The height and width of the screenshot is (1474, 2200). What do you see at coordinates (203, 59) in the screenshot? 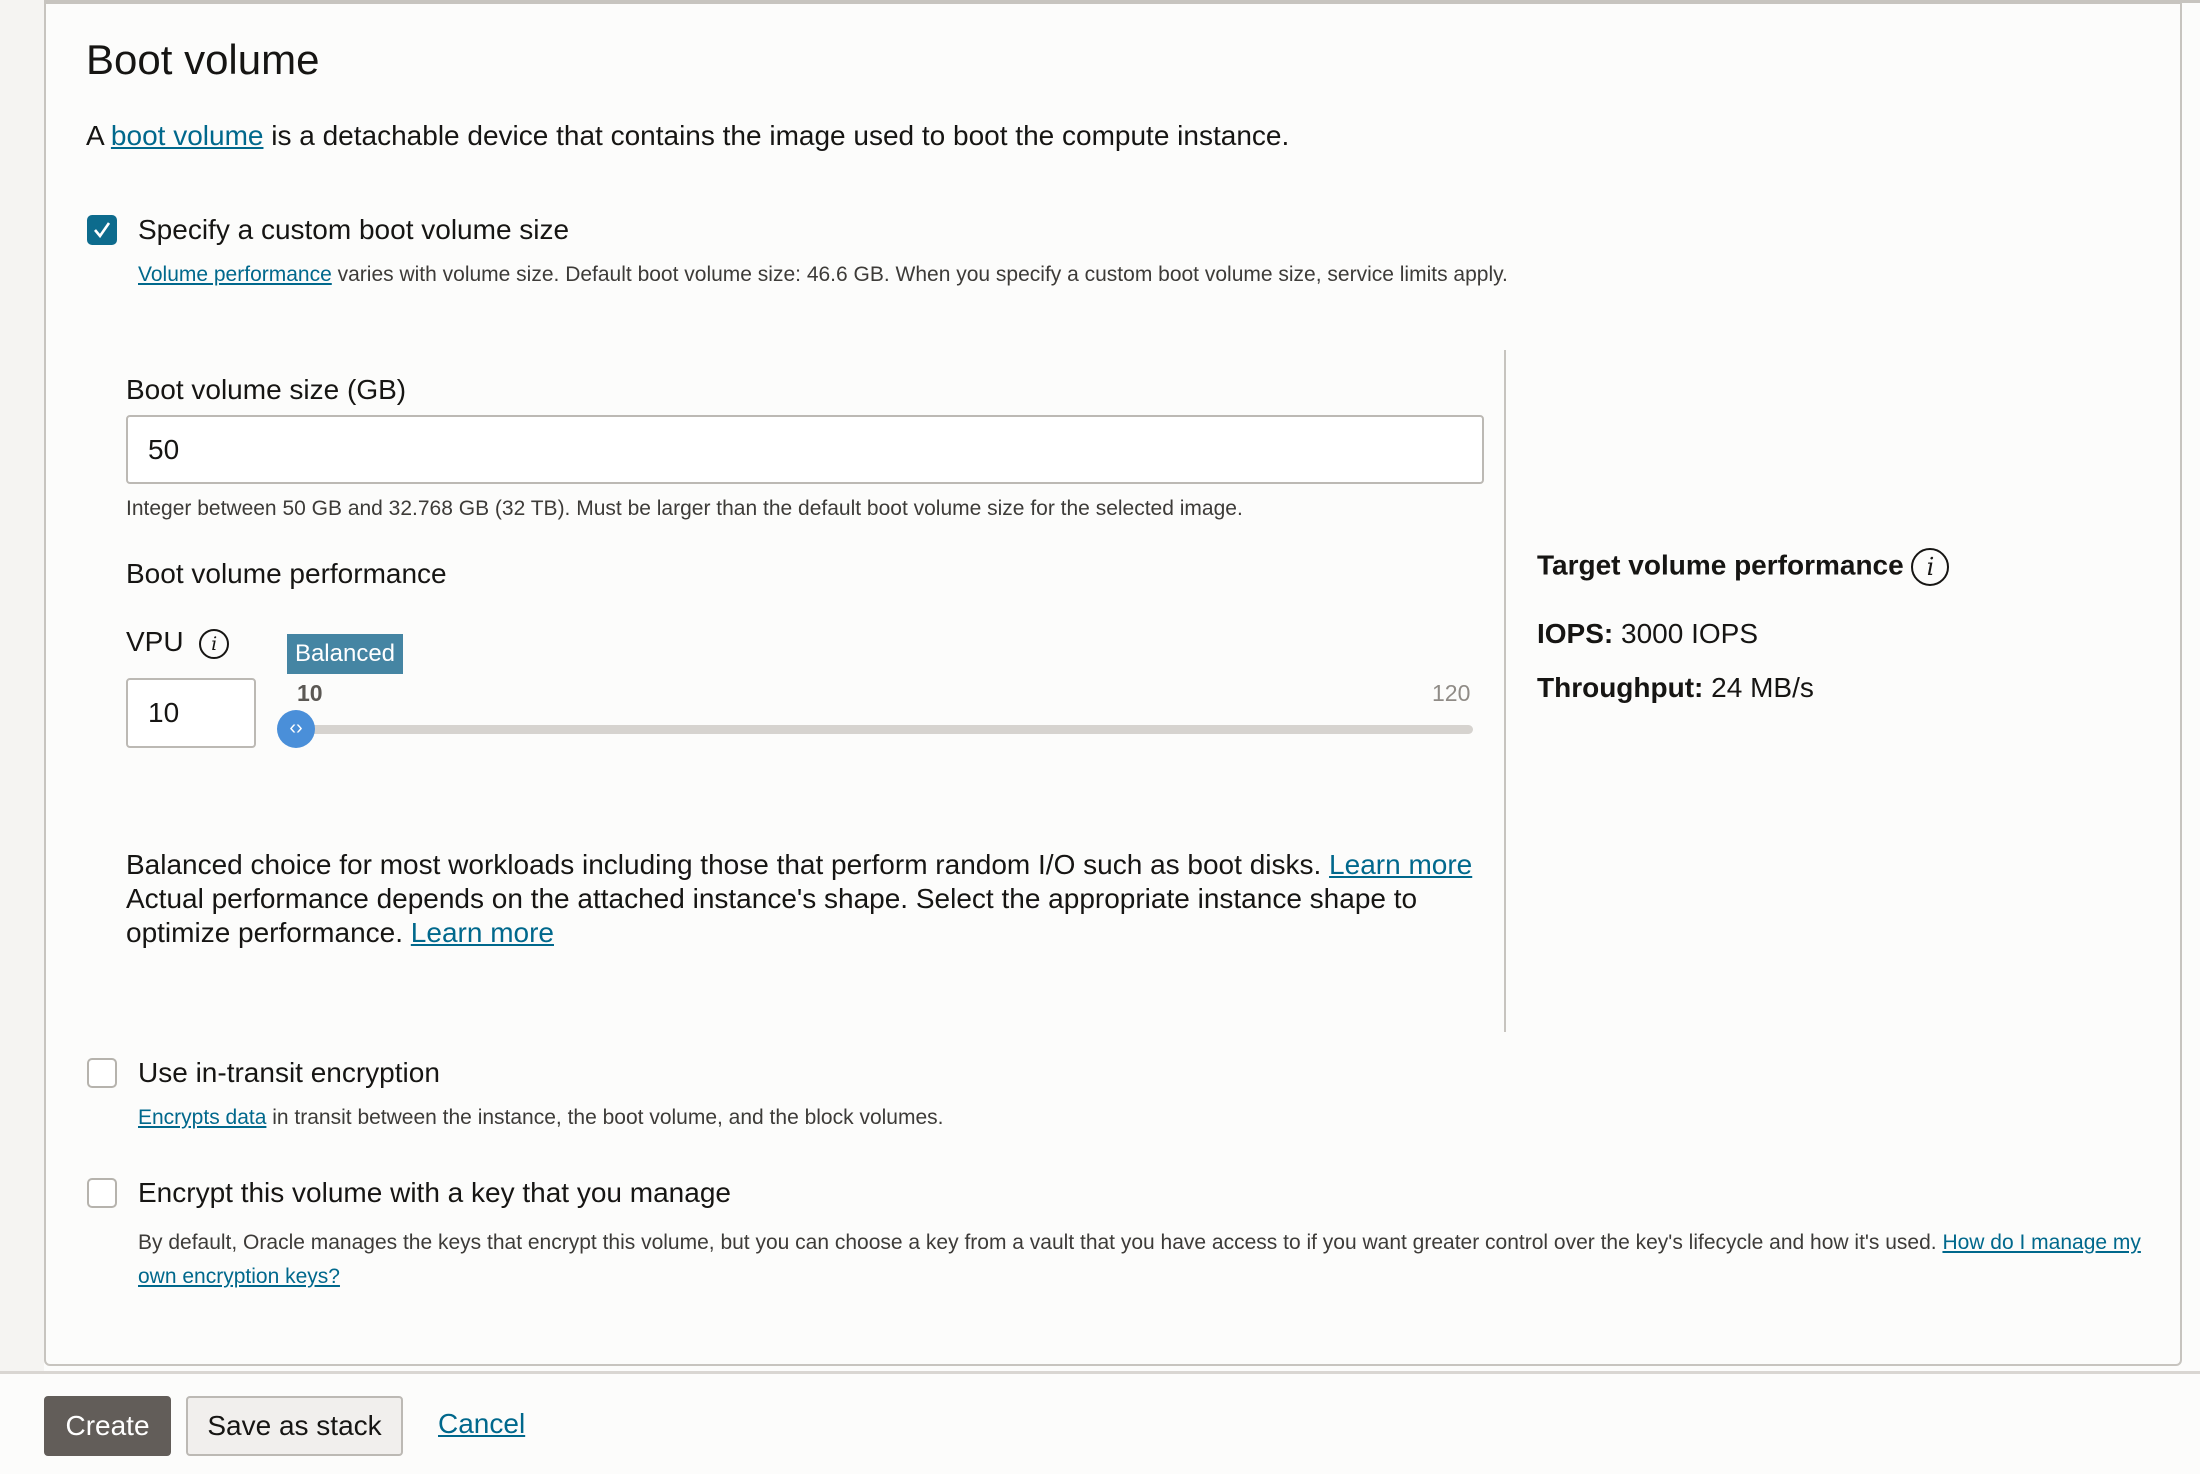
I see `section-title: Boot volume` at bounding box center [203, 59].